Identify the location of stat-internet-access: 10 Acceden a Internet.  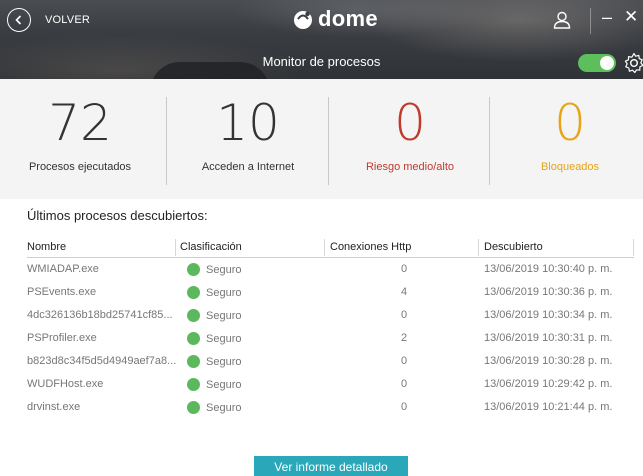
(248, 139).